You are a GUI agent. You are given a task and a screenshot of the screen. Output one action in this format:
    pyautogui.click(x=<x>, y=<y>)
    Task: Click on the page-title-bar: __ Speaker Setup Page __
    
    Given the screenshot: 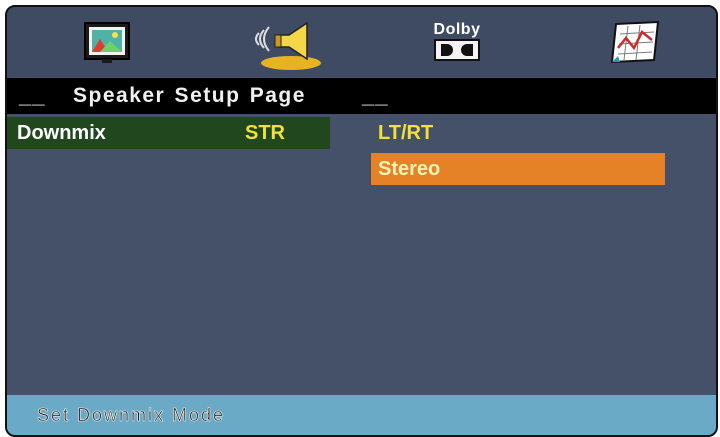 What is the action you would take?
    pyautogui.click(x=361, y=96)
    